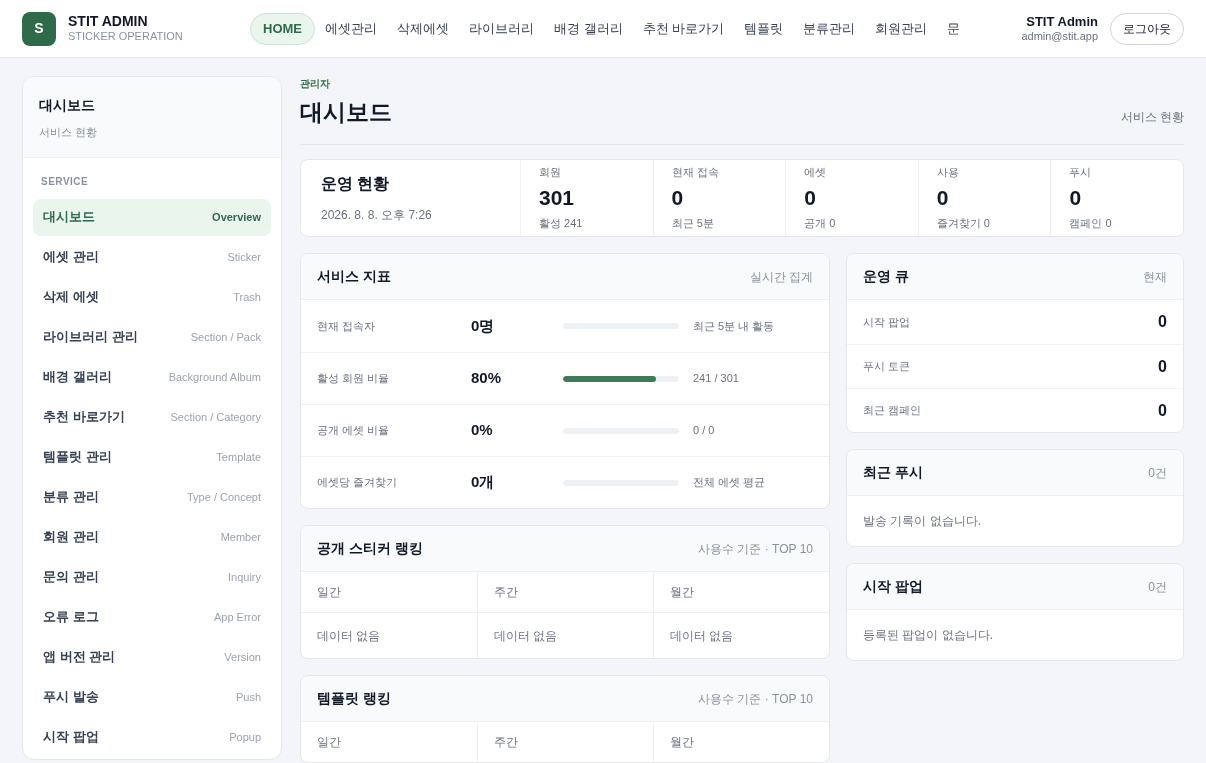 This screenshot has width=1206, height=763. Describe the element at coordinates (550, 173) in the screenshot. I see `stat-label: 회원` at that location.